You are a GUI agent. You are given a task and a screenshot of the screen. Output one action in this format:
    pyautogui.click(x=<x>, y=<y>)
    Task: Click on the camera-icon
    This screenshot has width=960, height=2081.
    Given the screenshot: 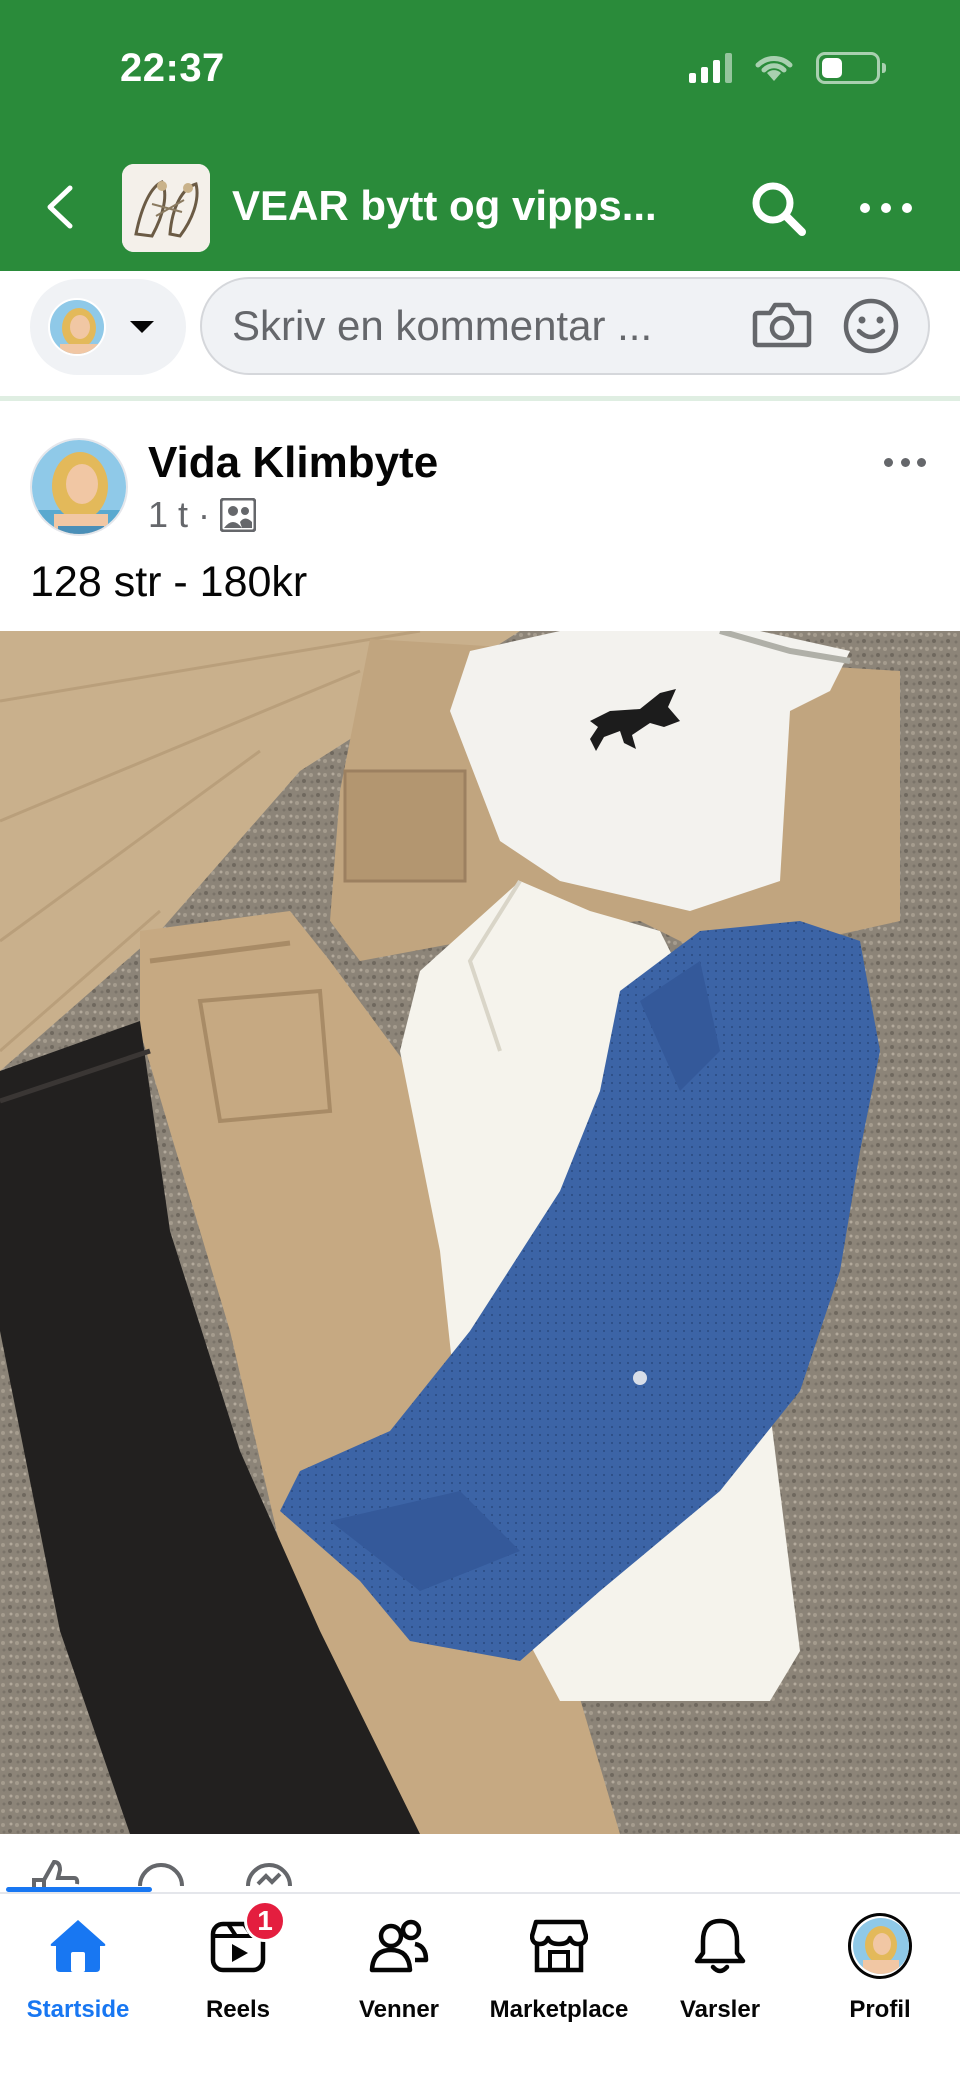 What is the action you would take?
    pyautogui.click(x=782, y=324)
    